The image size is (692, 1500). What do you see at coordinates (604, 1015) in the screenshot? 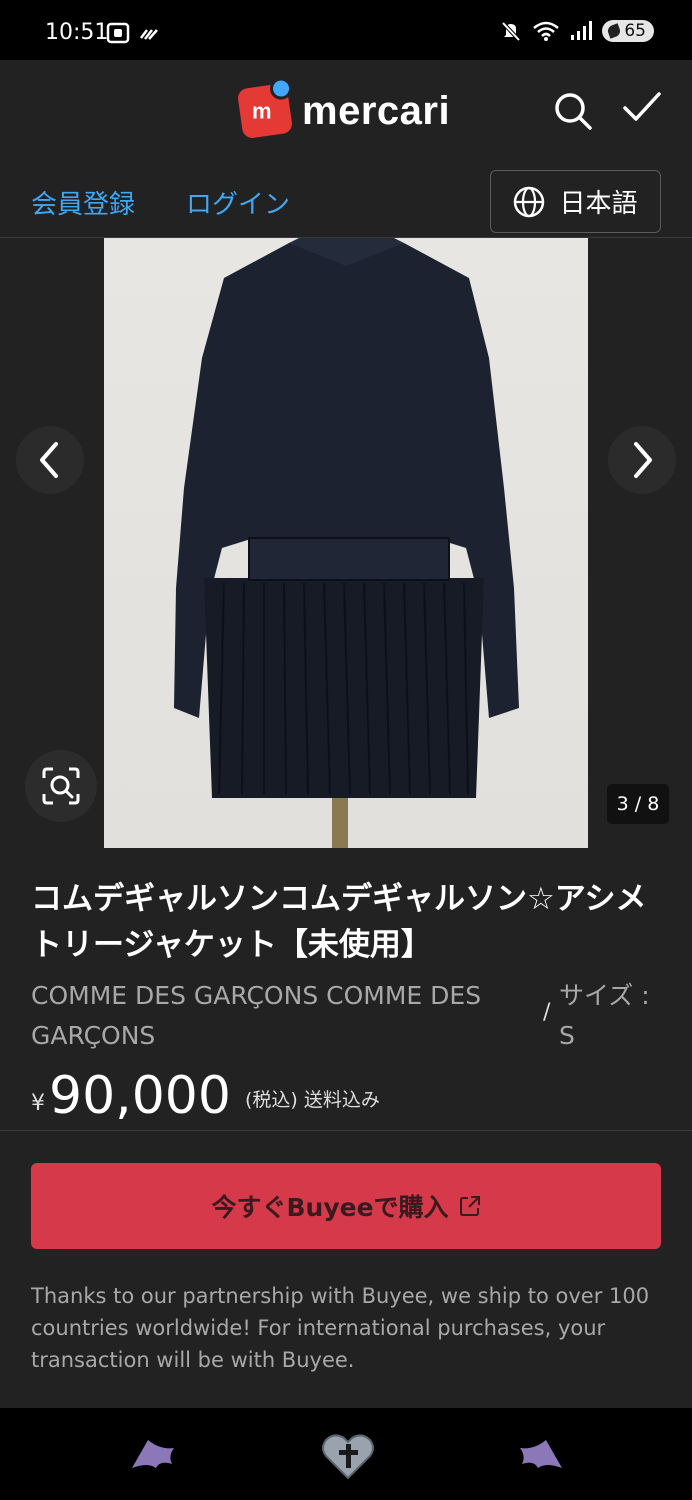
I see `size-info: サイズ : S` at bounding box center [604, 1015].